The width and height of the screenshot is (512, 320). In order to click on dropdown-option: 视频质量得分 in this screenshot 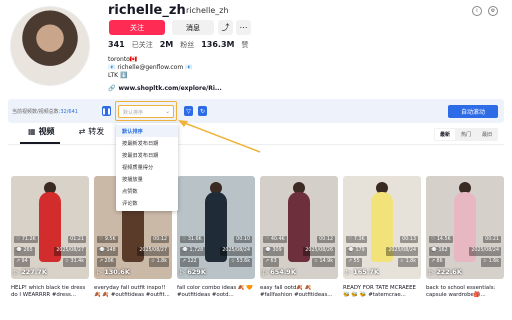, I will do `click(147, 167)`.